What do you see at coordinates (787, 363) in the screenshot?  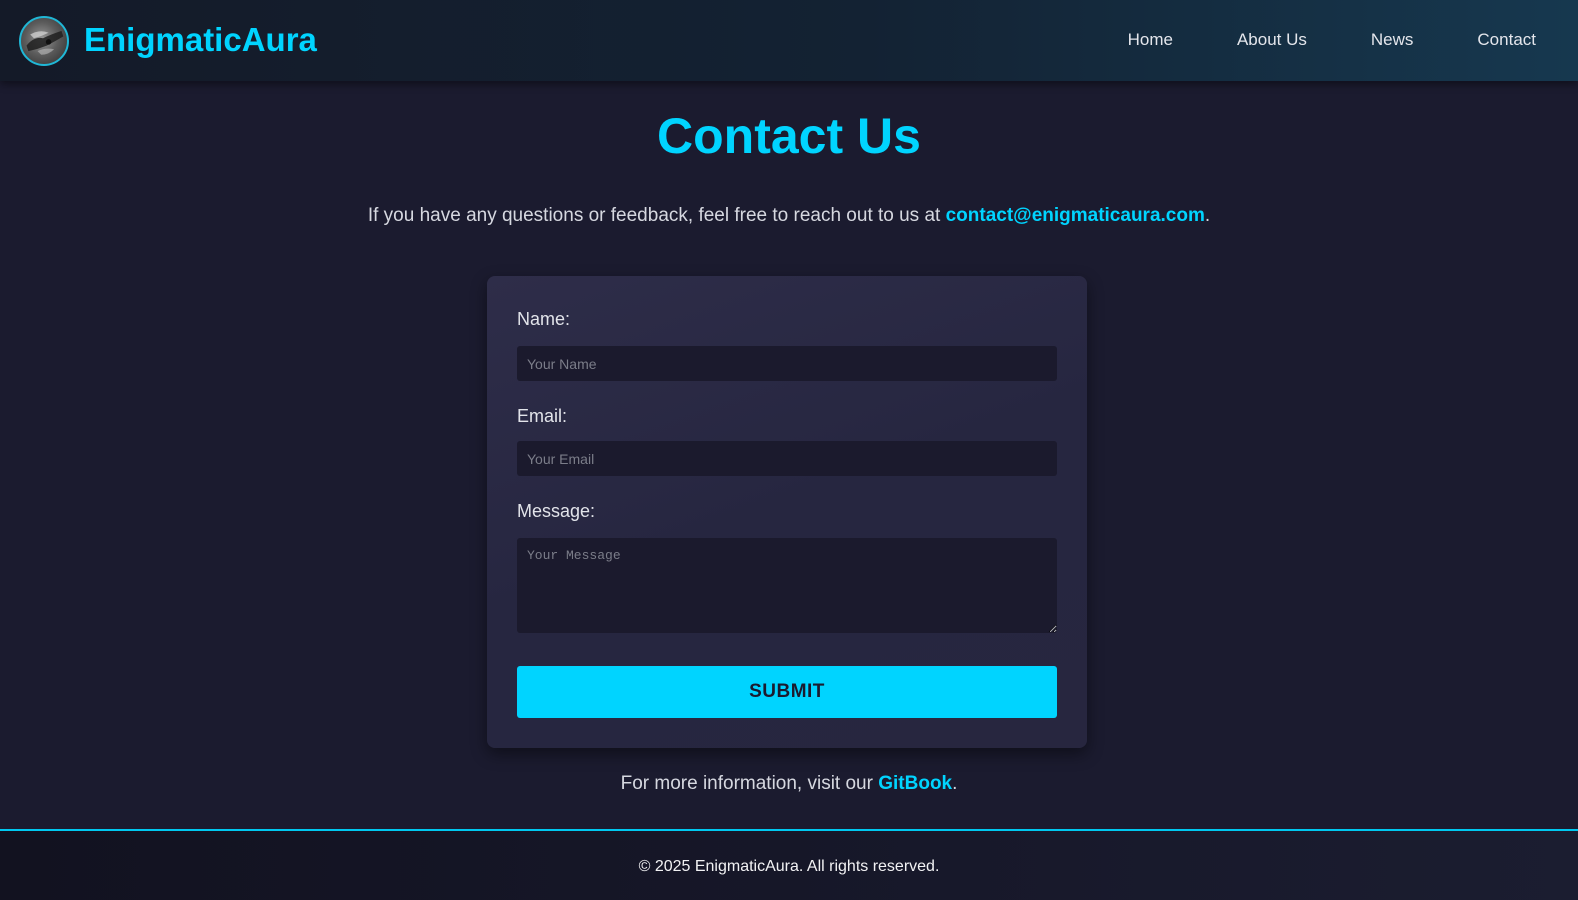 I see `name-input` at bounding box center [787, 363].